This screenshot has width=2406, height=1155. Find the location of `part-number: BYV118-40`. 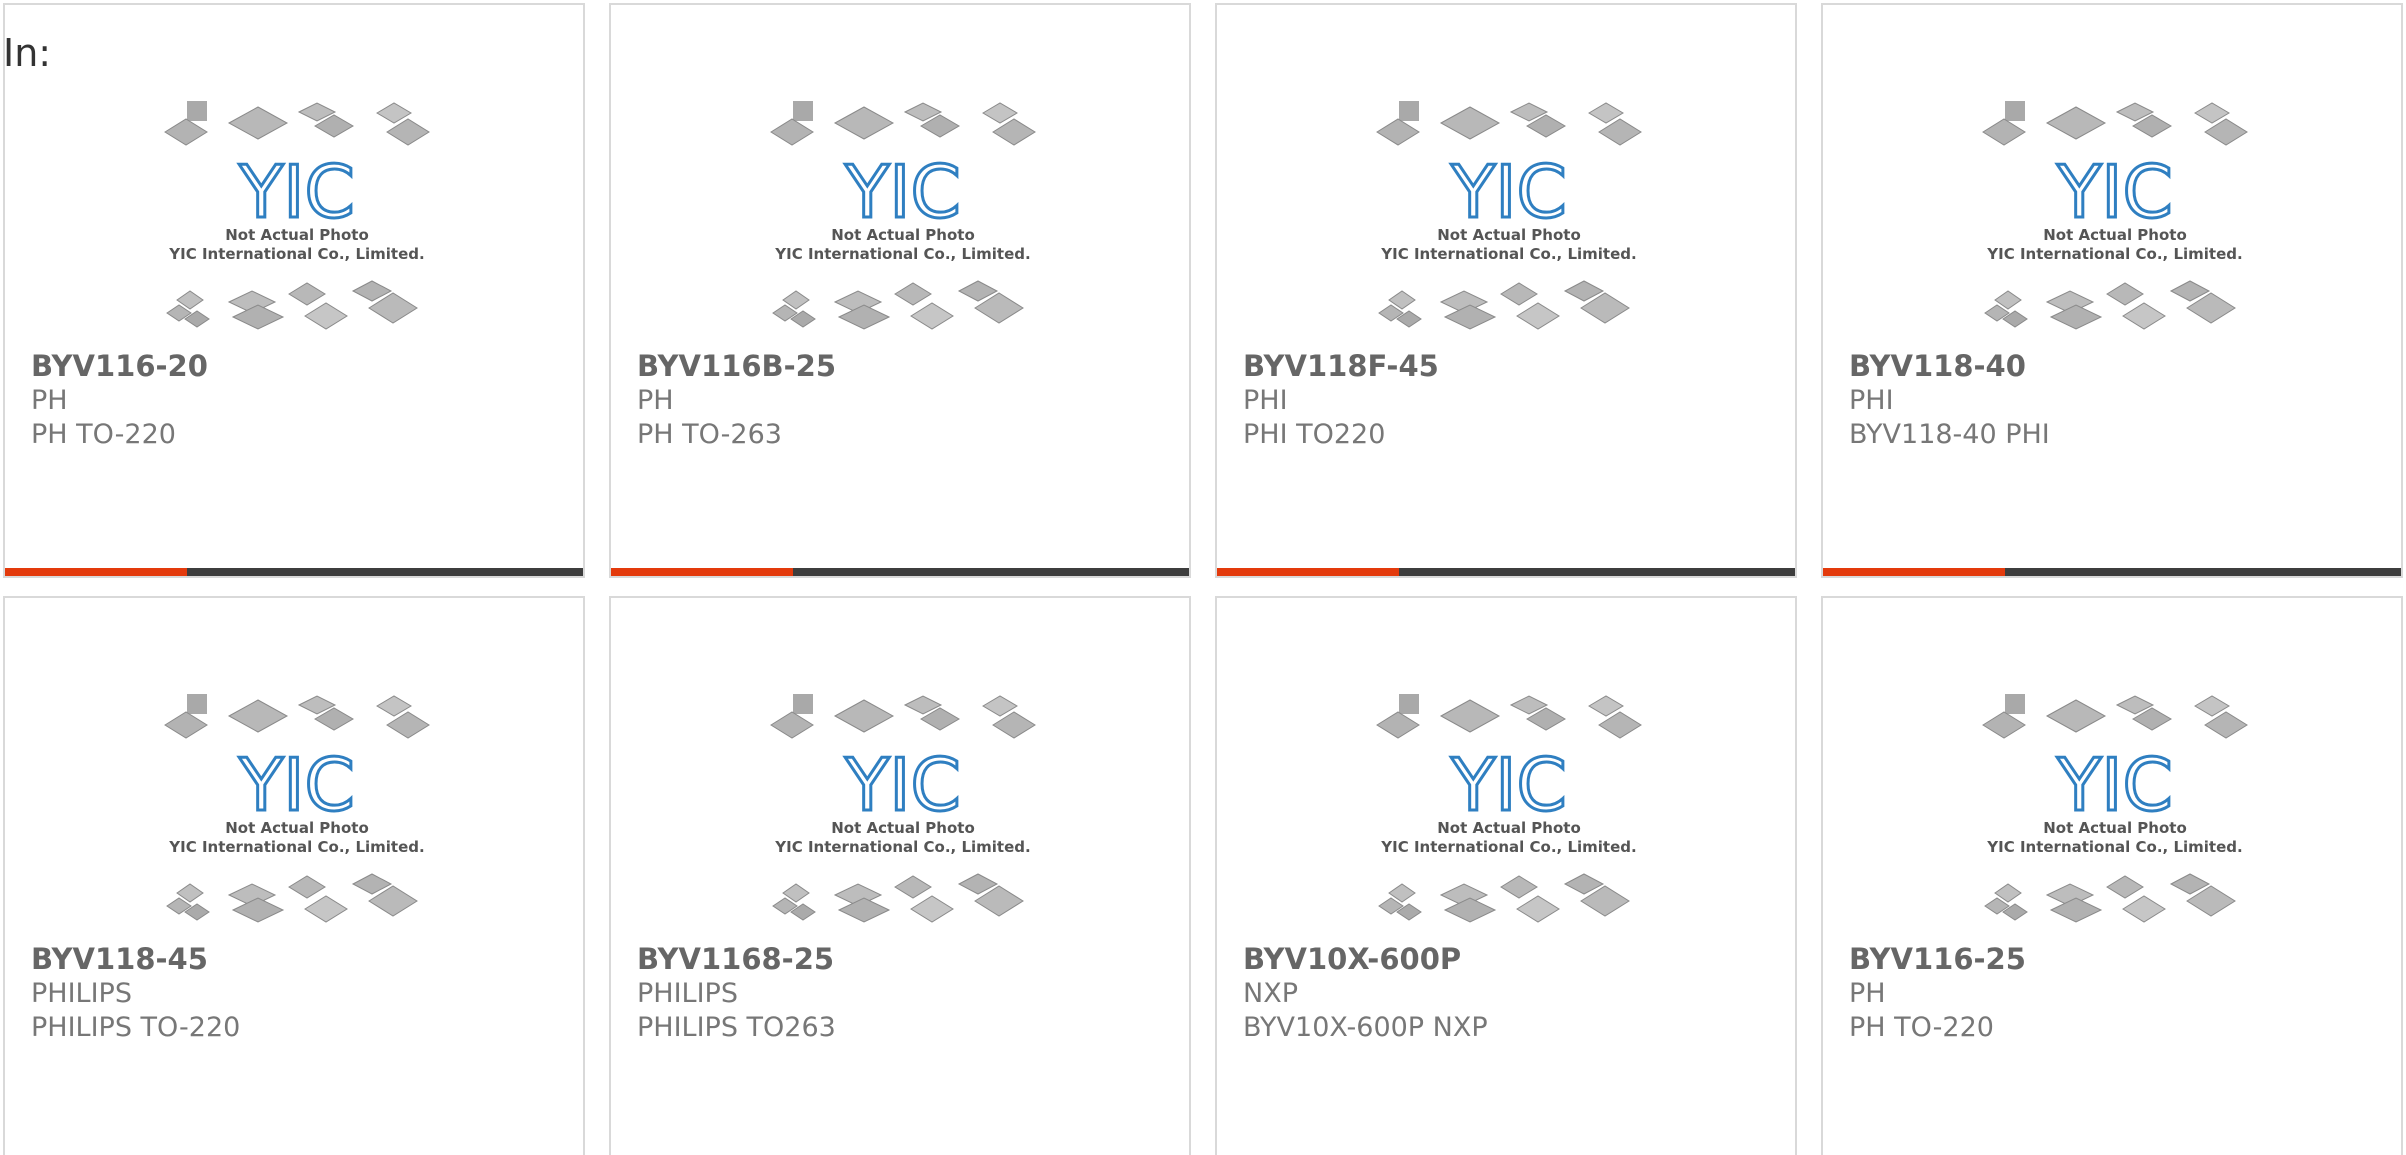

part-number: BYV118-40 is located at coordinates (1937, 366).